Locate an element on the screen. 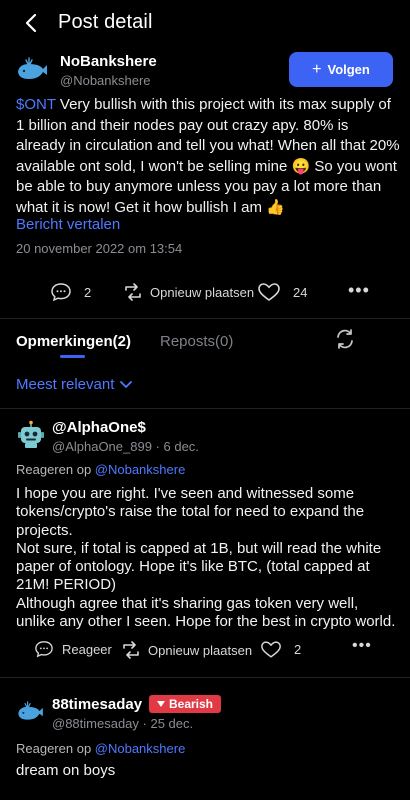 This screenshot has width=410, height=800. commenter-handle: @88timesaday is located at coordinates (95, 723).